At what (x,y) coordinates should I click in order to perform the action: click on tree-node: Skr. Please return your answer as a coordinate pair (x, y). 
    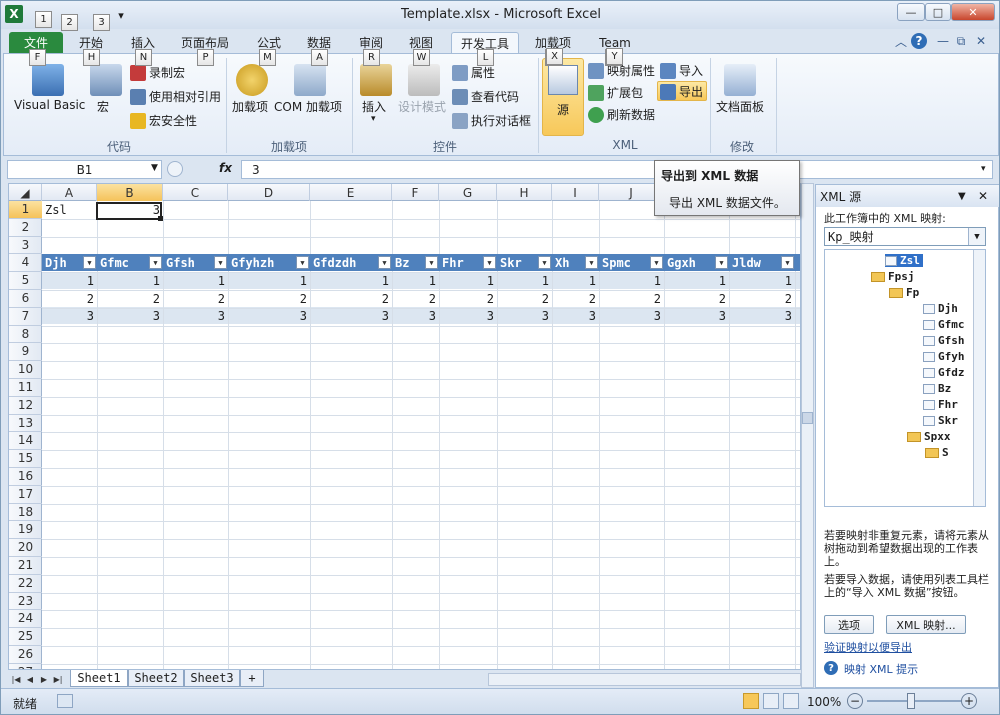
    Looking at the image, I should click on (940, 420).